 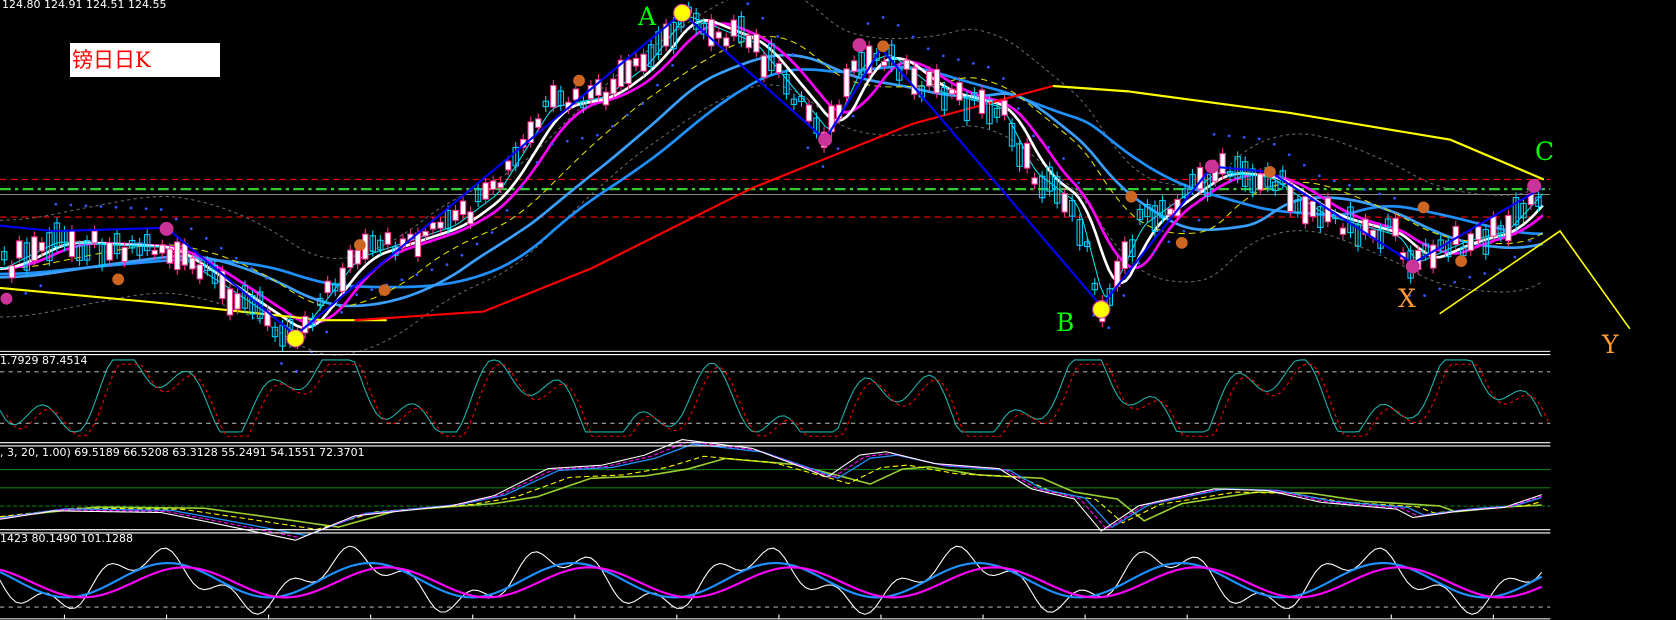 What do you see at coordinates (1298, 132) in the screenshot?
I see `ma-long-yellow-right` at bounding box center [1298, 132].